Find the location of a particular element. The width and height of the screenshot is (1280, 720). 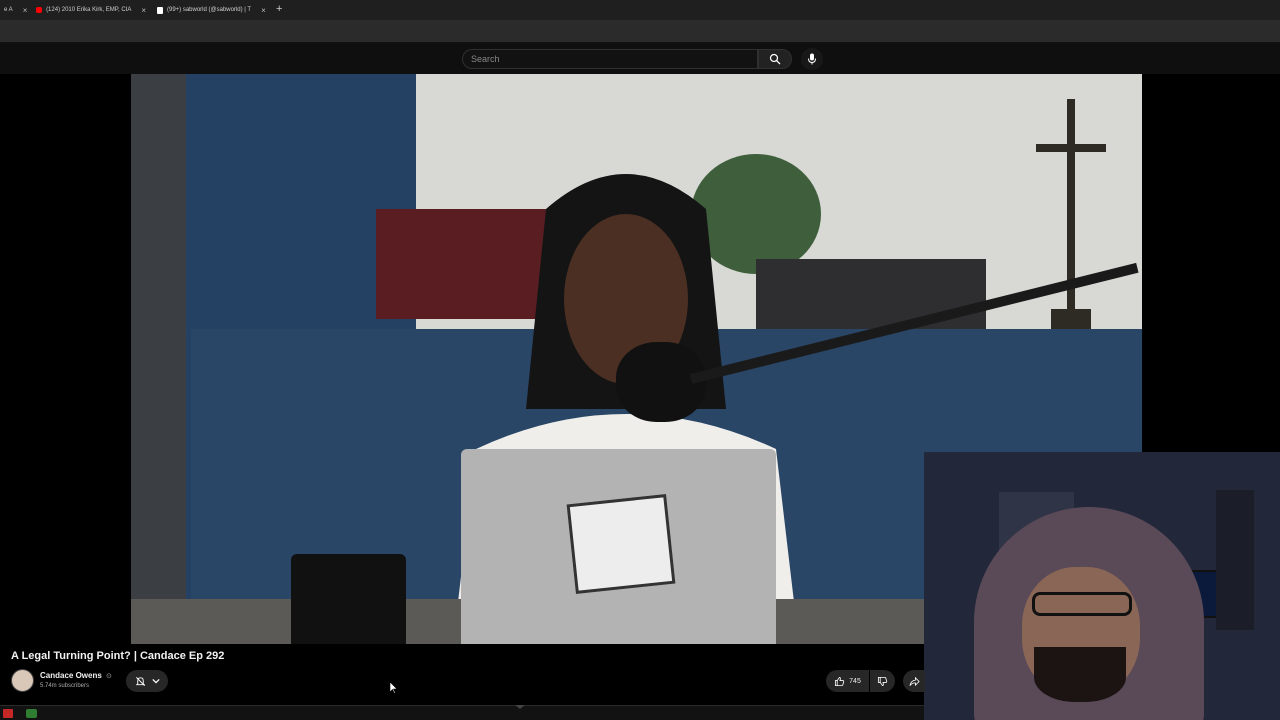

browser-address-bar is located at coordinates (640, 32).